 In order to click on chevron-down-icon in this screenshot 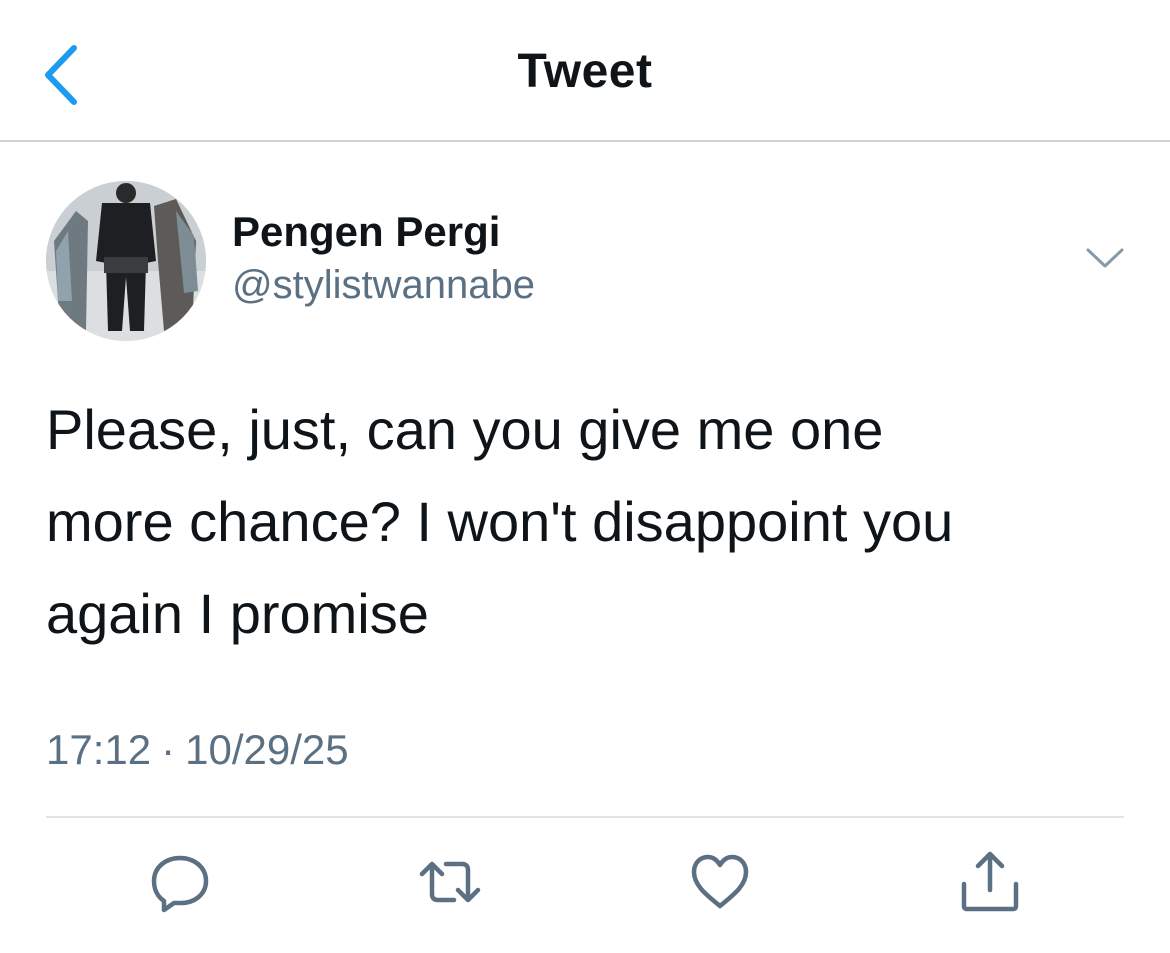, I will do `click(1105, 258)`.